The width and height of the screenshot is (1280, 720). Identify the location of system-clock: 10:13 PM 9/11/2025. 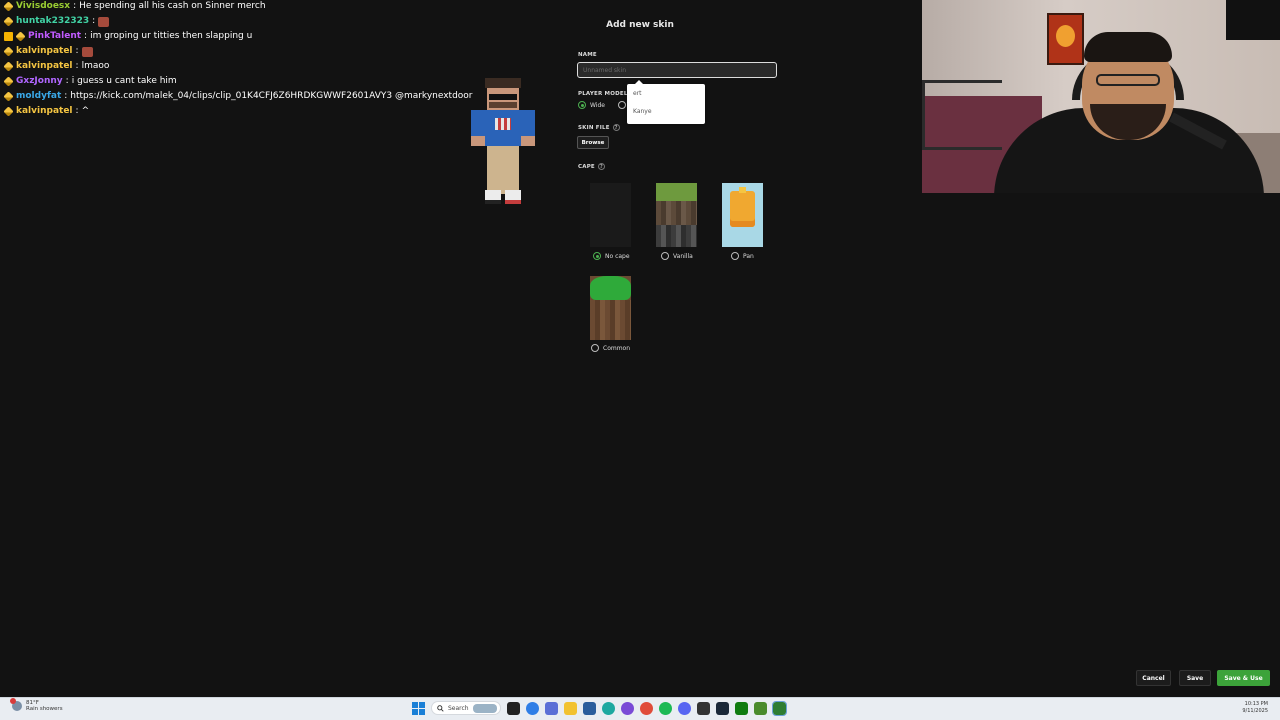
(1255, 708).